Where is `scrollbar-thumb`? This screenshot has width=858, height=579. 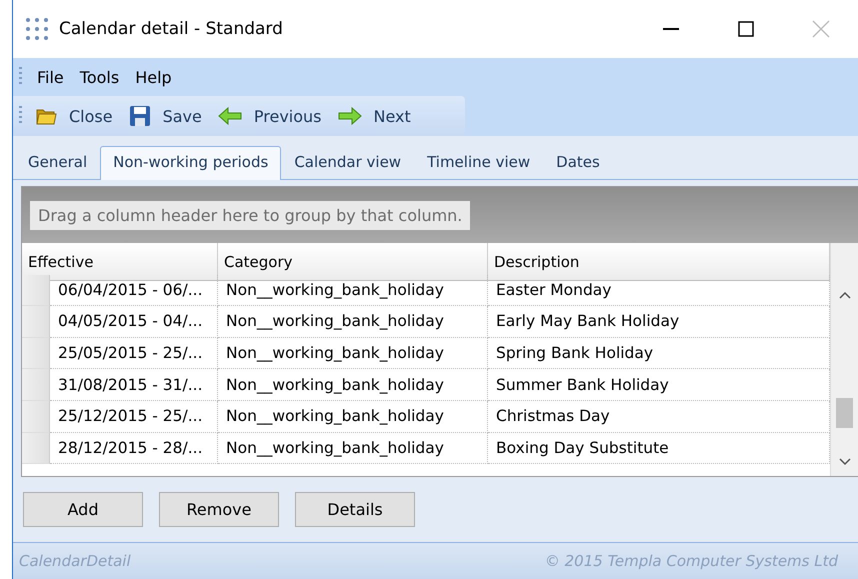 scrollbar-thumb is located at coordinates (844, 413).